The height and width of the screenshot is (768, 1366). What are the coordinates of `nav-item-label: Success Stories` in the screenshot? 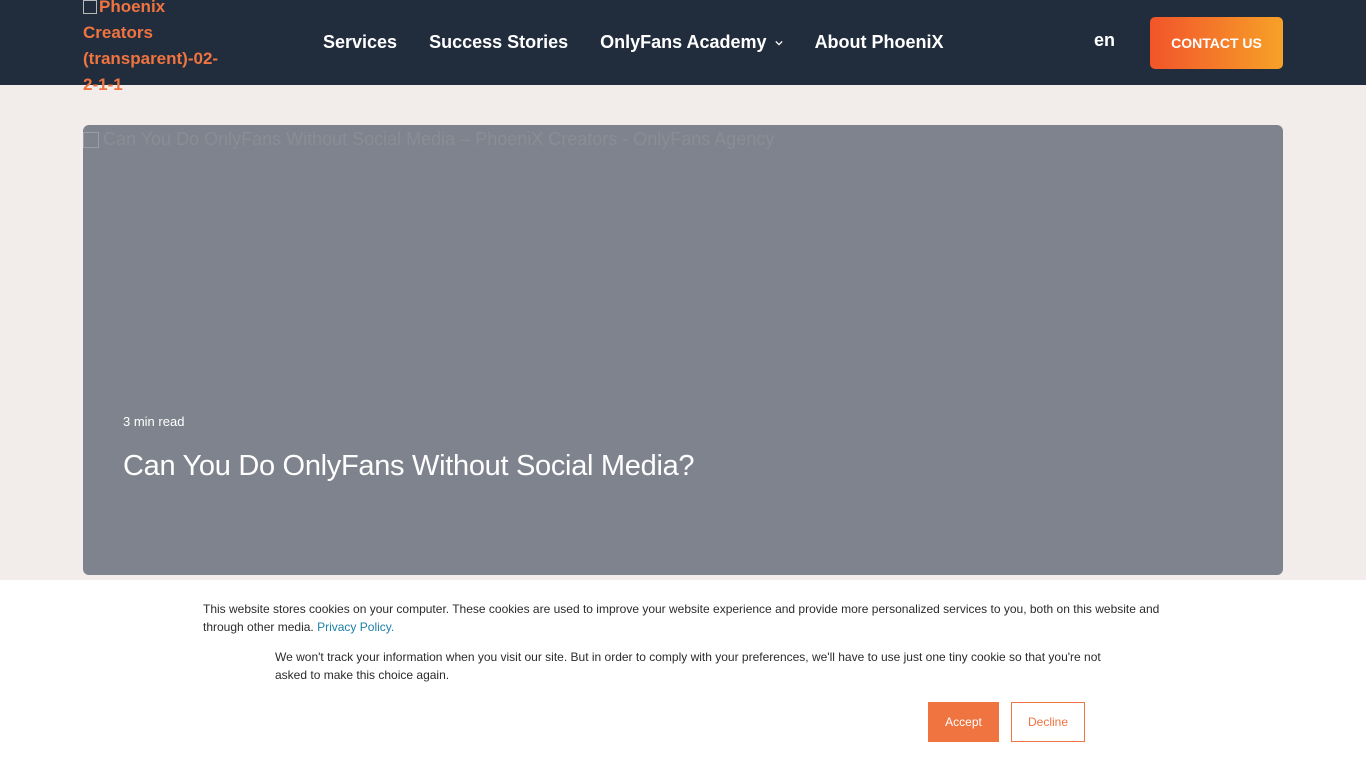 It's located at (499, 42).